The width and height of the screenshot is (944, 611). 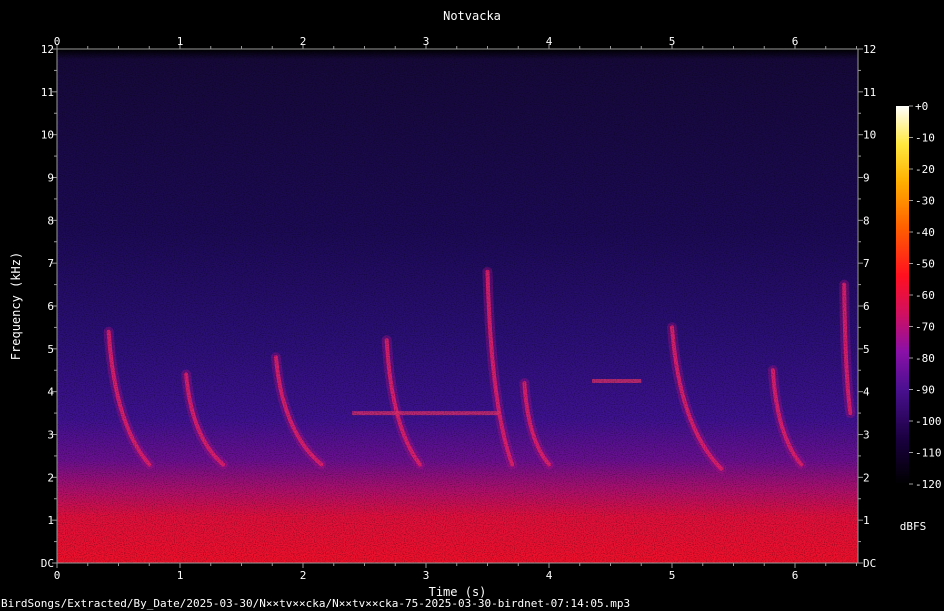 What do you see at coordinates (50, 220) in the screenshot?
I see `y-tick-label: 8` at bounding box center [50, 220].